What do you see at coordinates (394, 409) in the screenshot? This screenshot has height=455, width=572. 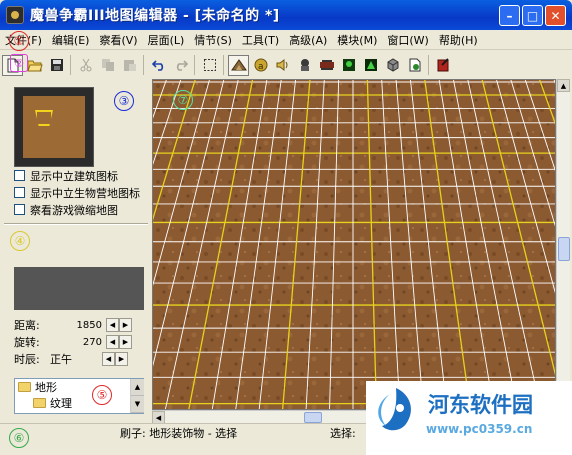 I see `watermark-logo-icon` at bounding box center [394, 409].